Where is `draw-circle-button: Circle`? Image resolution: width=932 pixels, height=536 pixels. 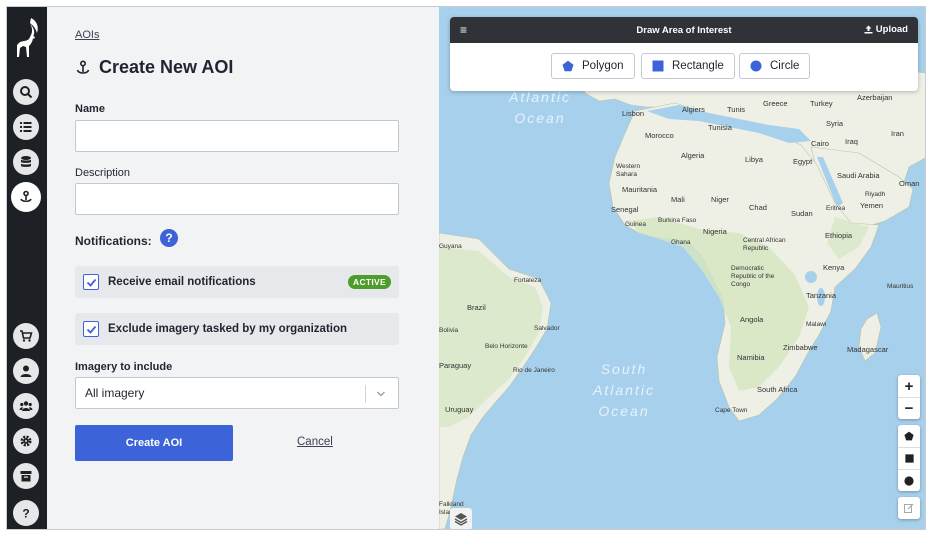 draw-circle-button: Circle is located at coordinates (775, 66).